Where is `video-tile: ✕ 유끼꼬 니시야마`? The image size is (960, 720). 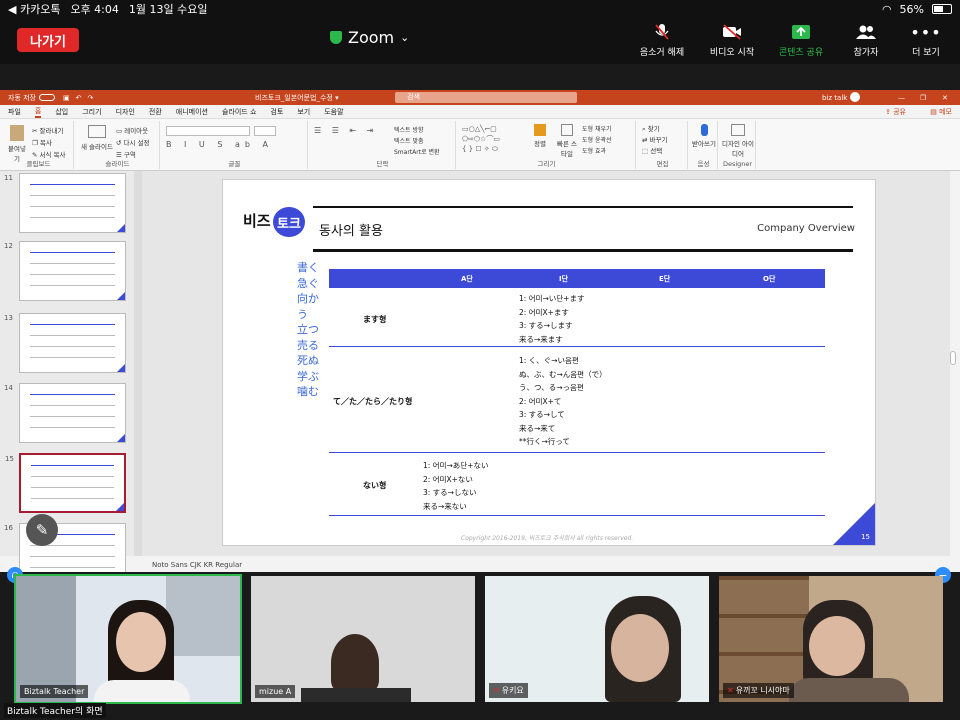 video-tile: ✕ 유끼꼬 니시야마 is located at coordinates (831, 639).